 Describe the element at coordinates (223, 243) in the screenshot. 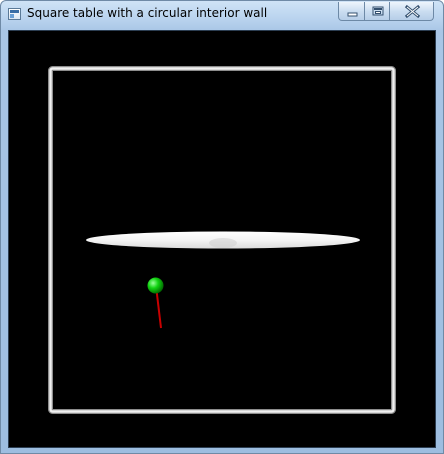

I see `wall-shading` at that location.